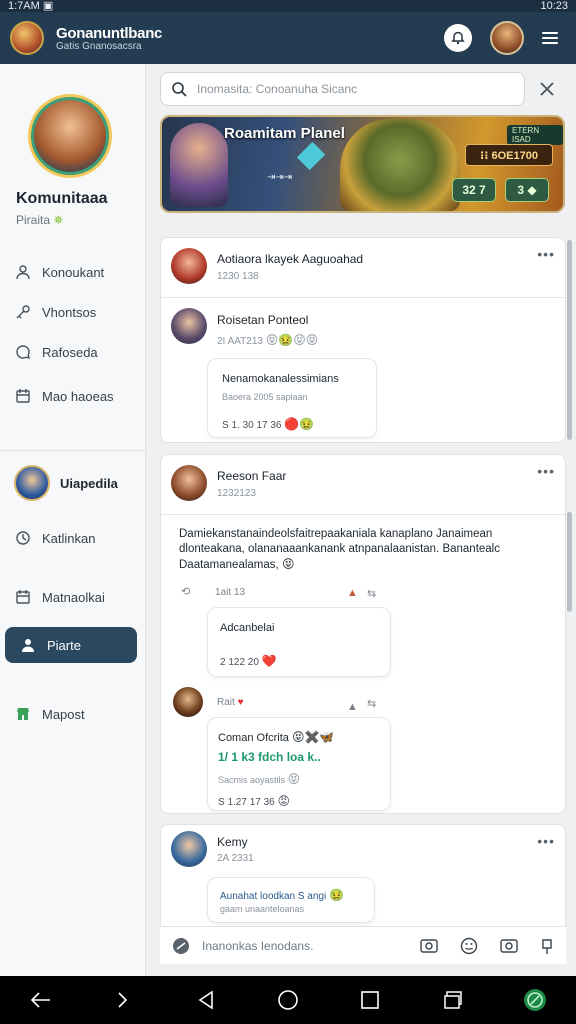  I want to click on post-author: Aotiaora lkayek Aaguoahad, so click(290, 259).